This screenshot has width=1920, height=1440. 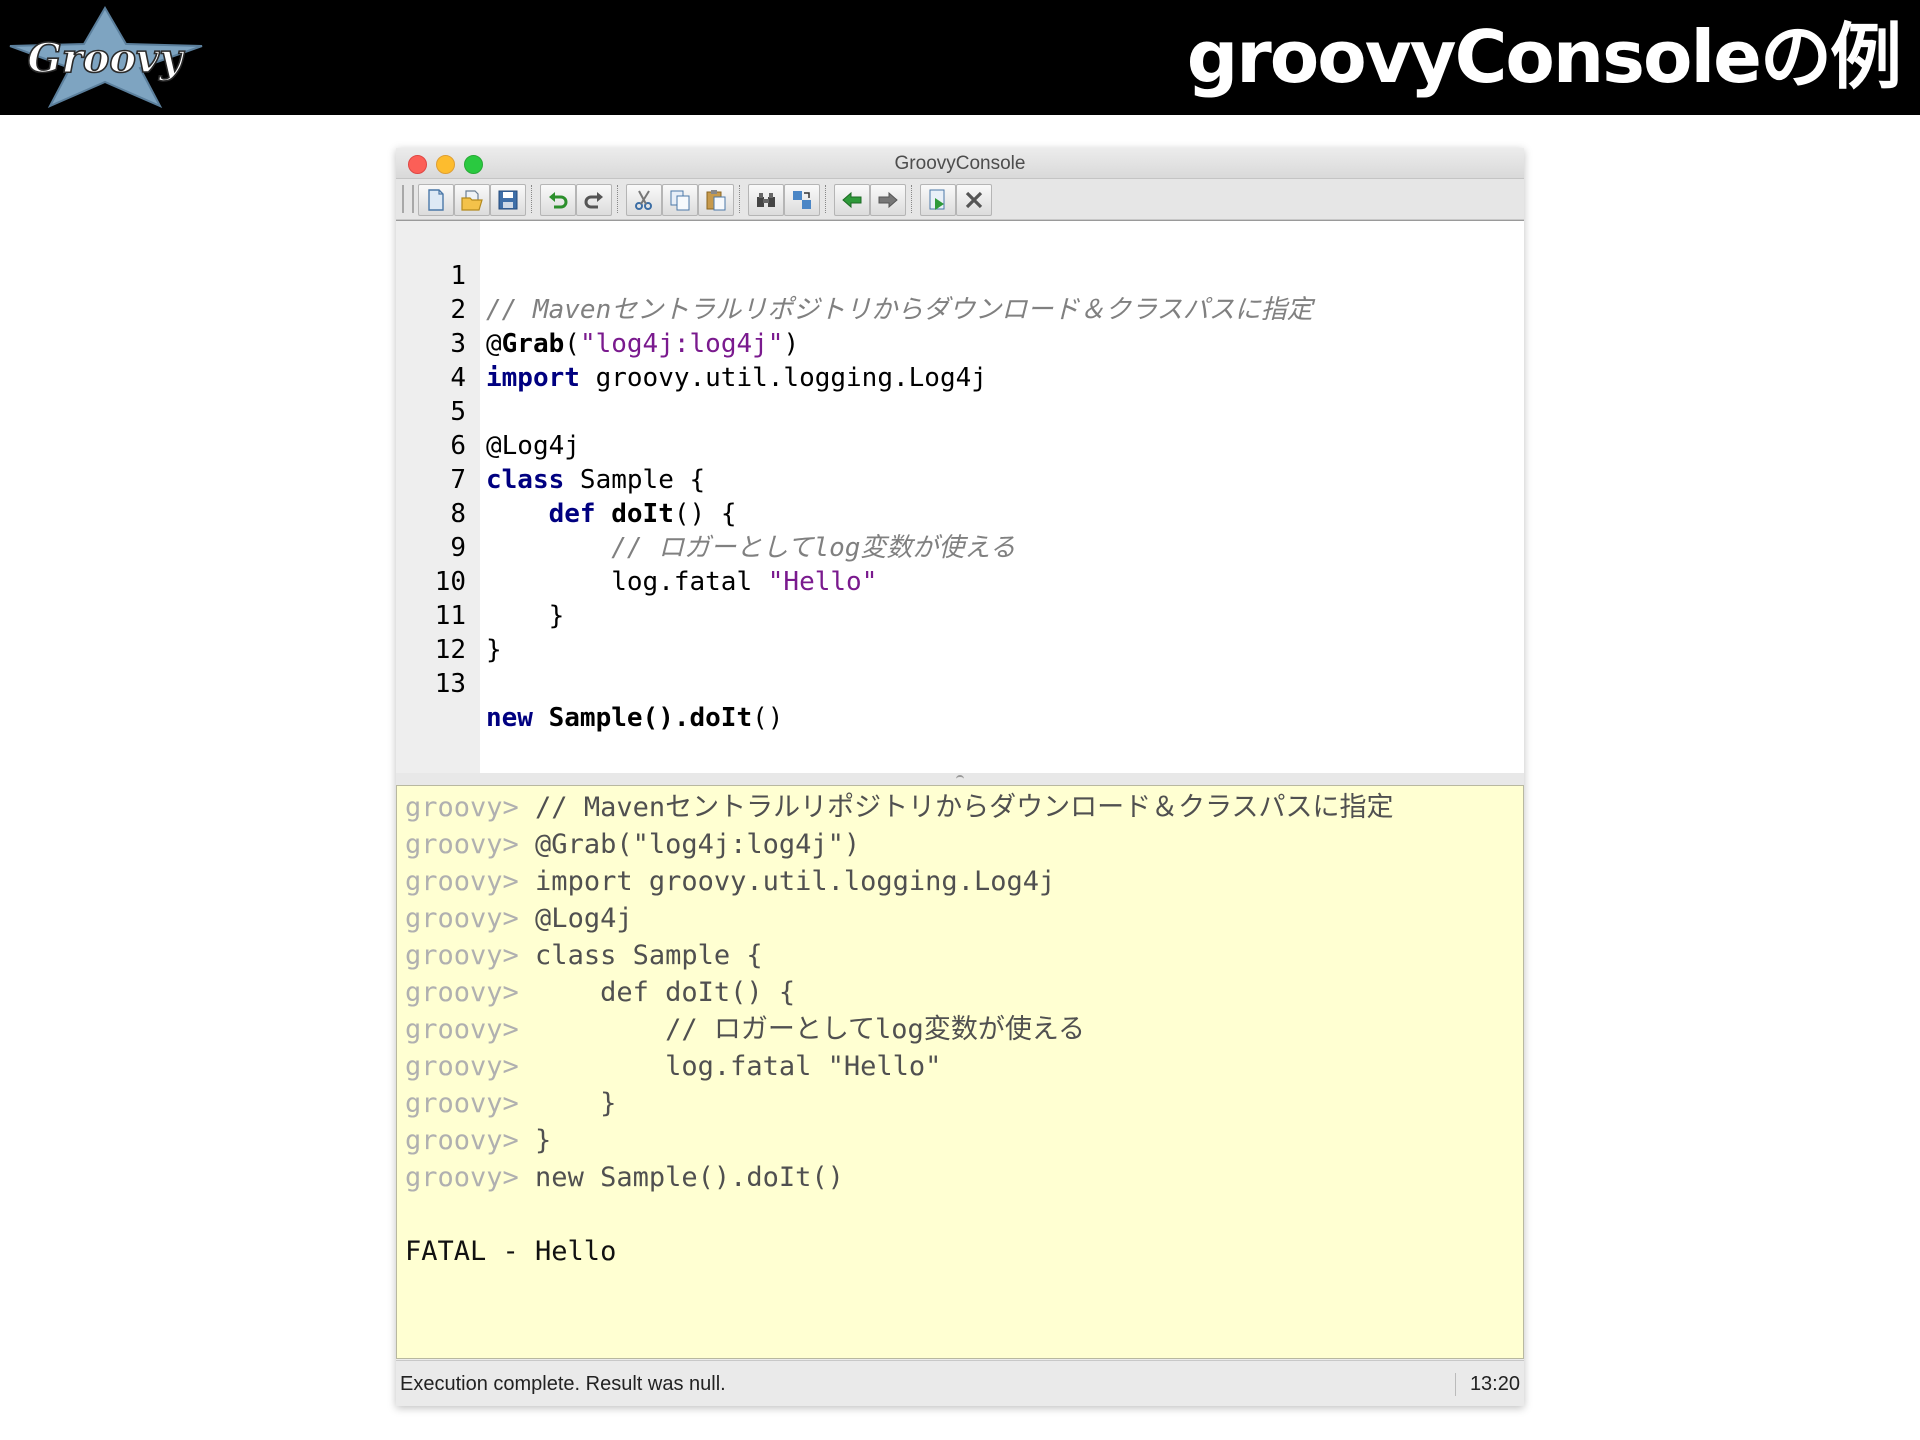 I want to click on output-line: groovy> class Sample {, so click(x=584, y=955).